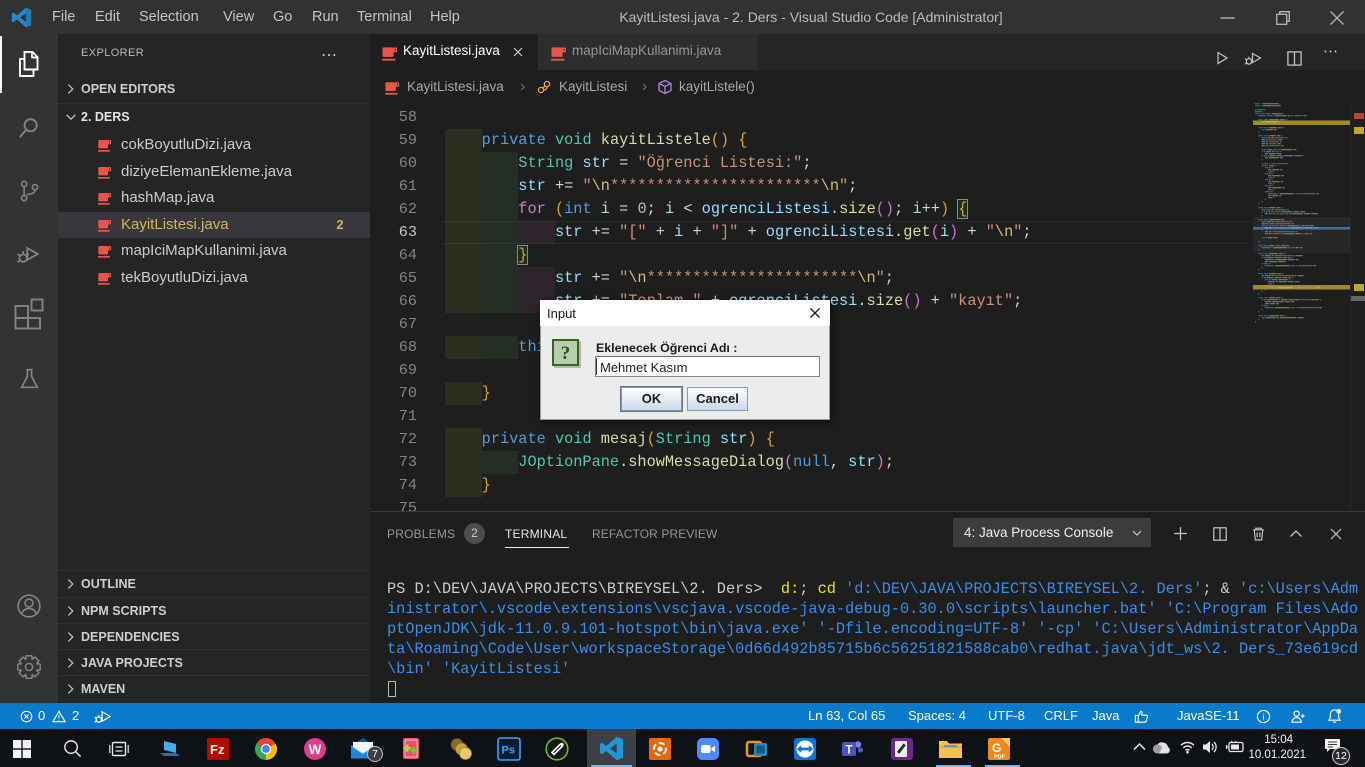  Describe the element at coordinates (217, 749) in the screenshot. I see `svg-text: Fz` at that location.